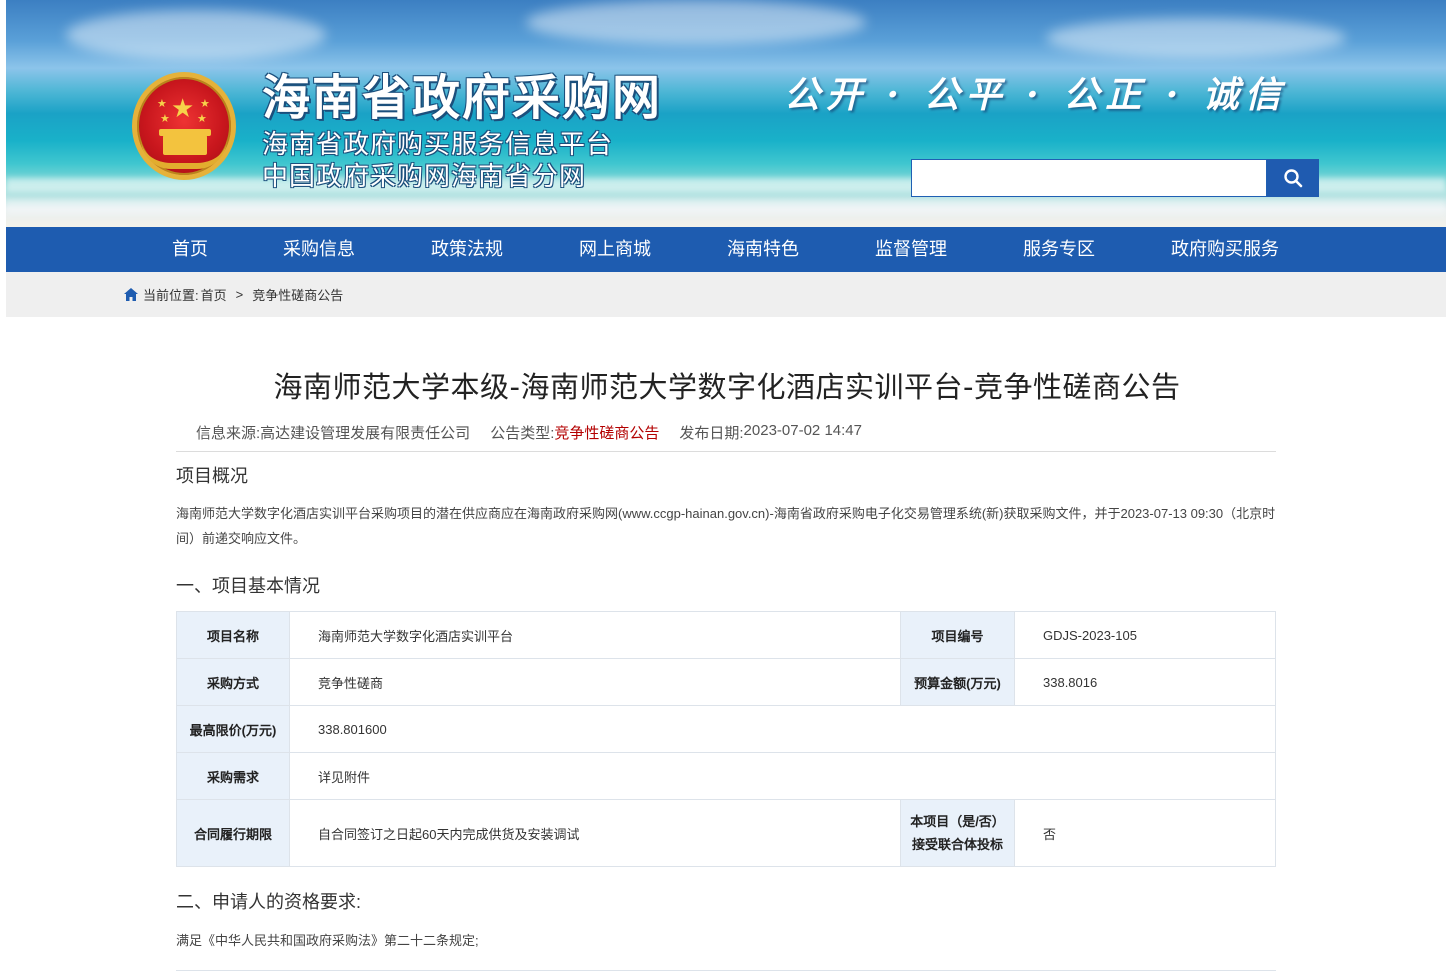 This screenshot has width=1454, height=977. I want to click on period-label: 合同履行期限, so click(233, 833).